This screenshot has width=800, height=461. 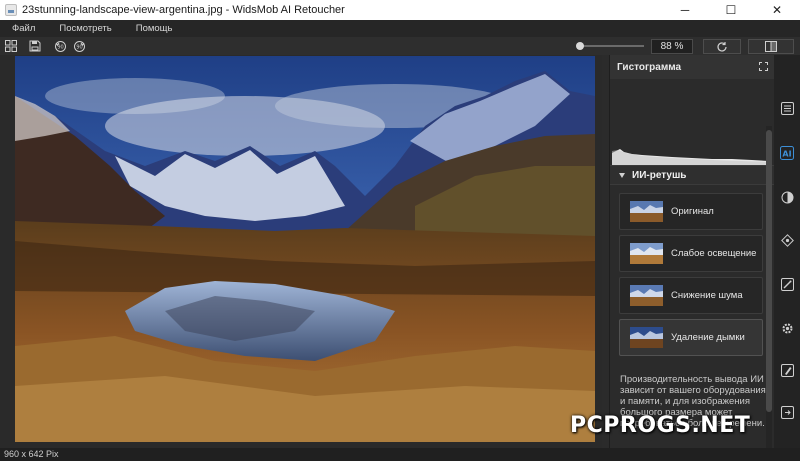 I want to click on menu-bar: Файл Посмотреть Помощь, so click(x=400, y=28).